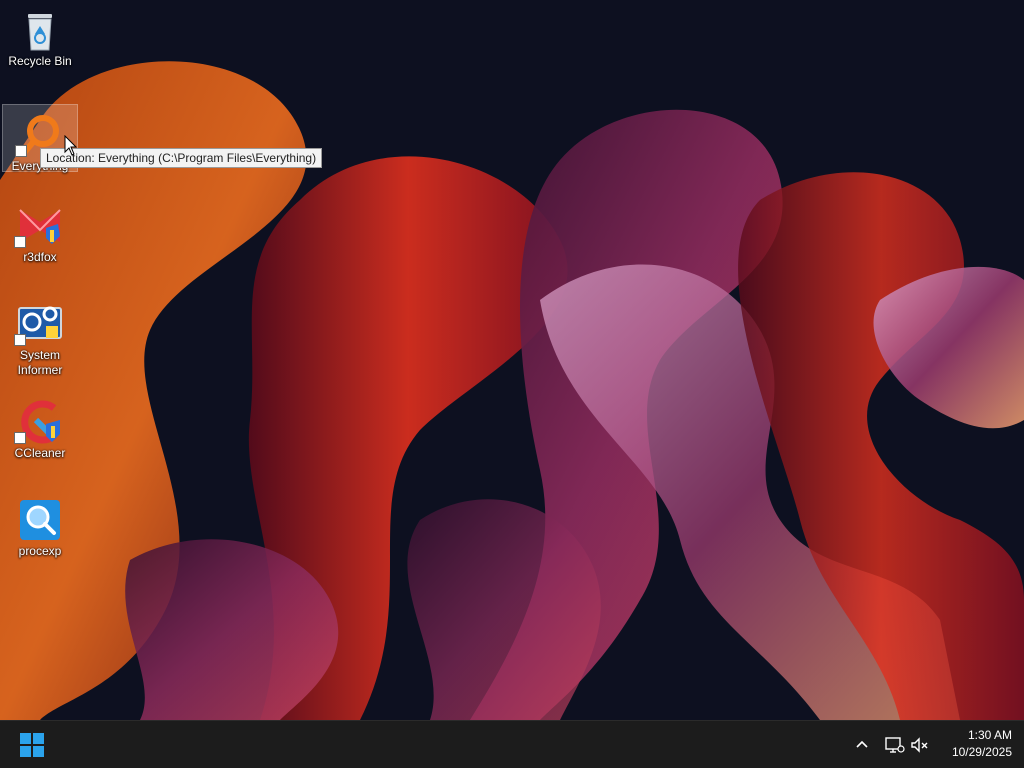  I want to click on windows-start-icon, so click(32, 745).